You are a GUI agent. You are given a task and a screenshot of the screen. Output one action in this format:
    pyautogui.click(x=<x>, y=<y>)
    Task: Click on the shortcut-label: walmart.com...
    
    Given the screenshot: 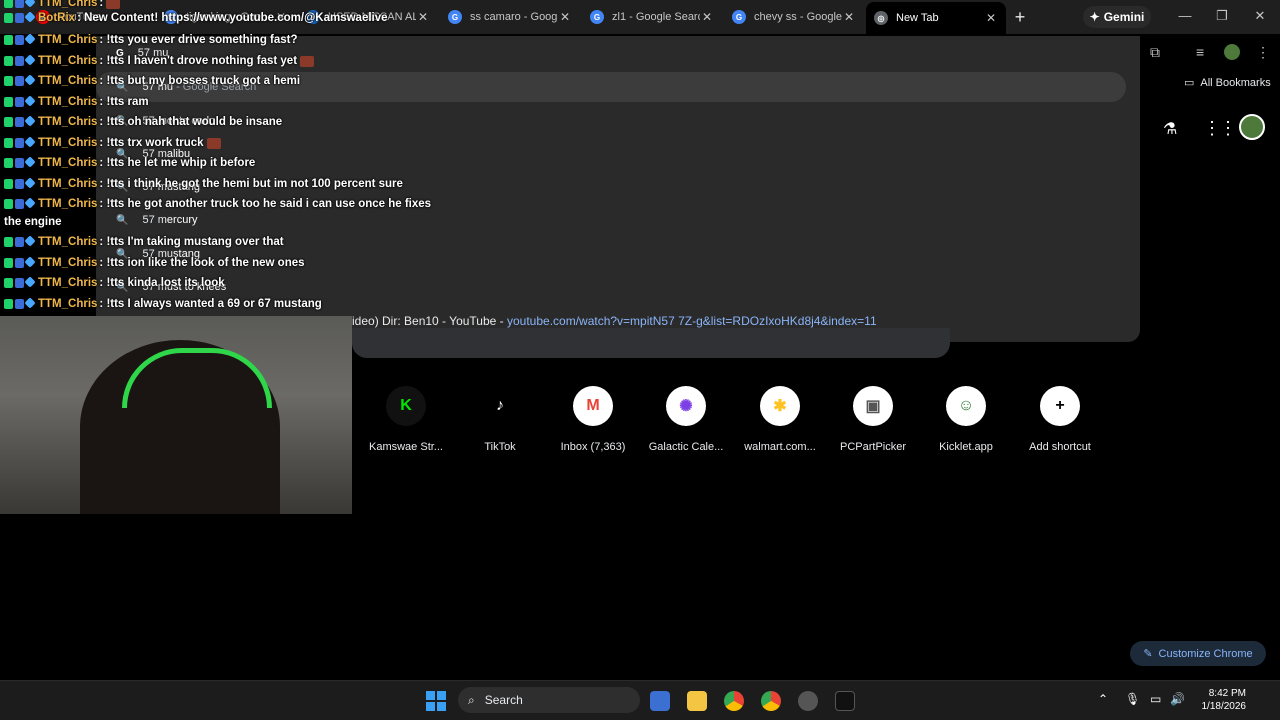 What is the action you would take?
    pyautogui.click(x=780, y=447)
    